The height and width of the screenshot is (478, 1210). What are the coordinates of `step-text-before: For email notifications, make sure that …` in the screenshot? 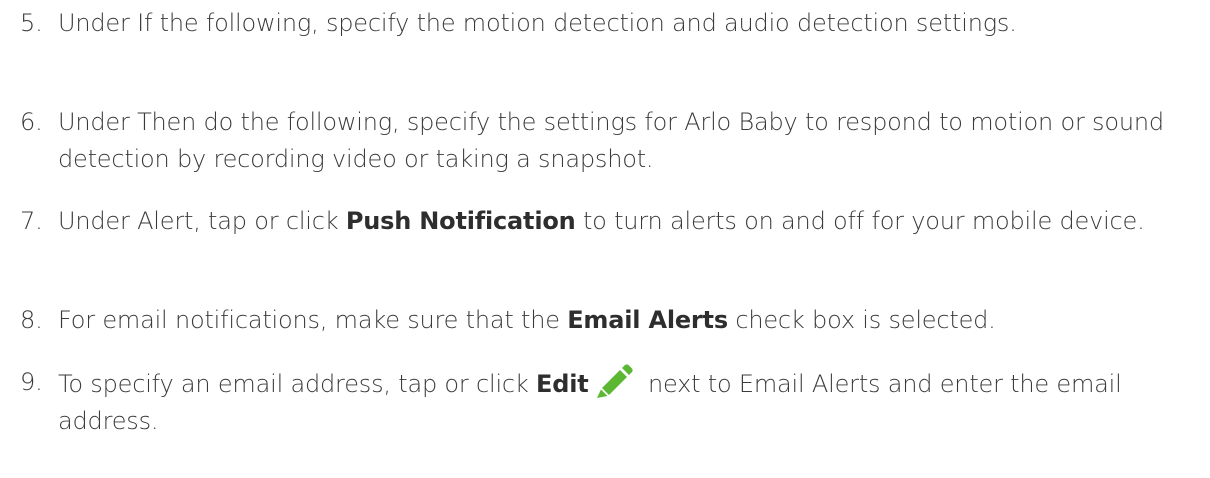 It's located at (313, 320).